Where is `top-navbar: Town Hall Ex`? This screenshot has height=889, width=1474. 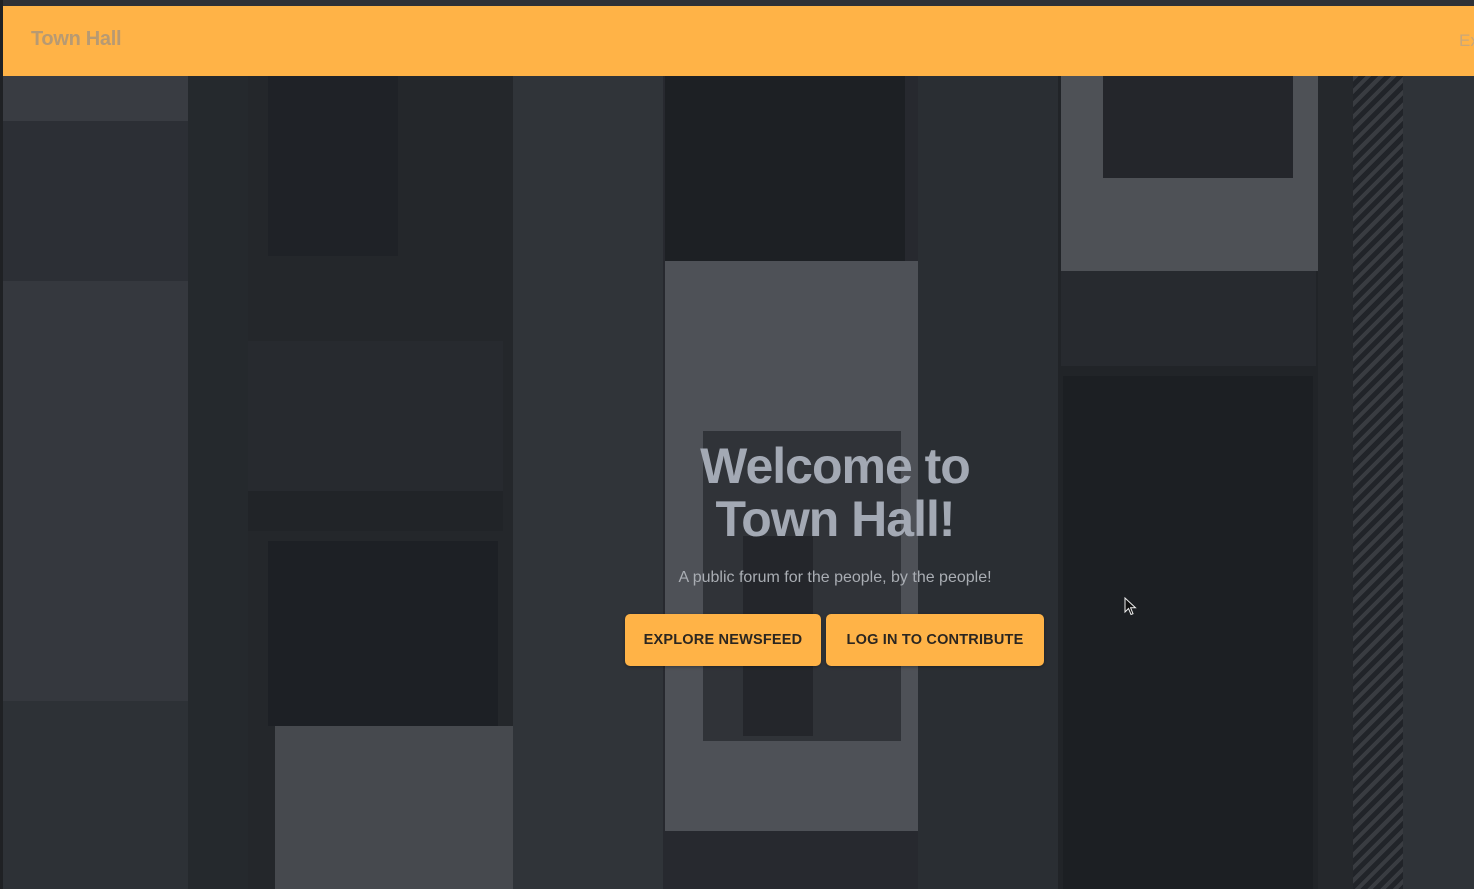 top-navbar: Town Hall Ex is located at coordinates (738, 41).